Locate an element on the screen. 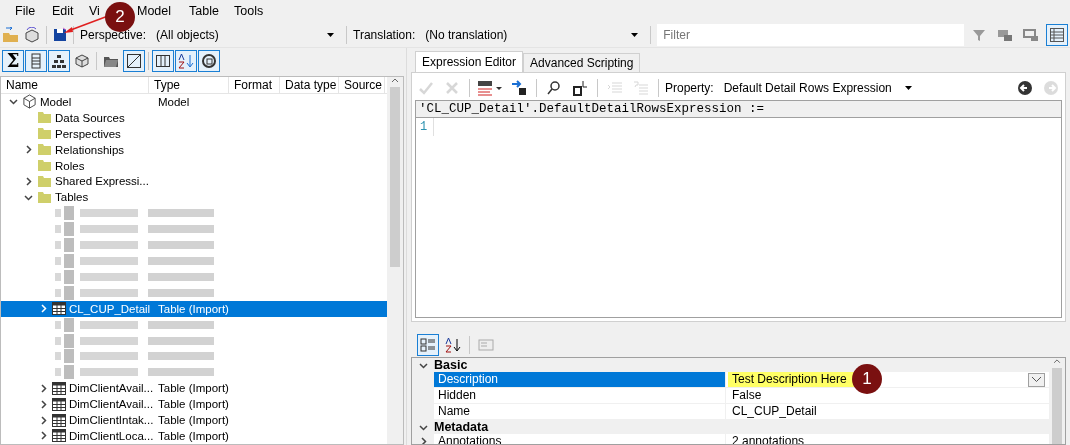 Image resolution: width=1070 pixels, height=445 pixels. item-name: Model is located at coordinates (56, 101).